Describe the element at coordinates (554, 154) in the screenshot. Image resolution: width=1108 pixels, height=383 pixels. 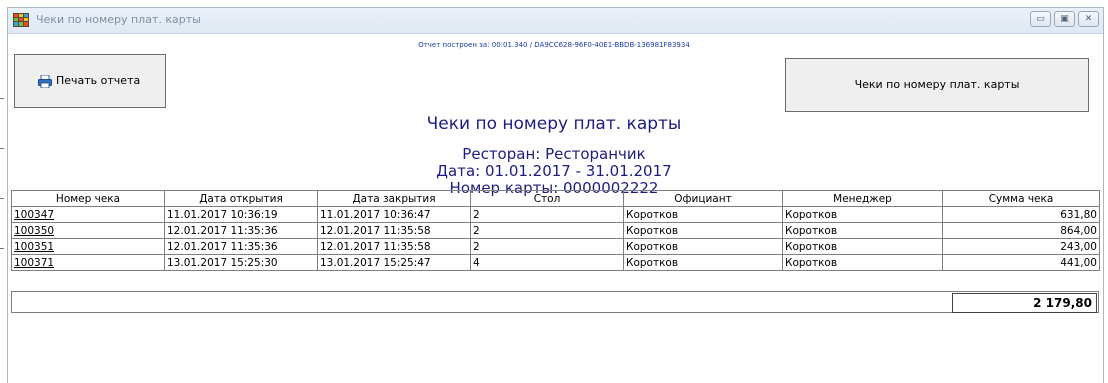
I see `restaurant-line: Ресторан: Ресторанчик` at that location.